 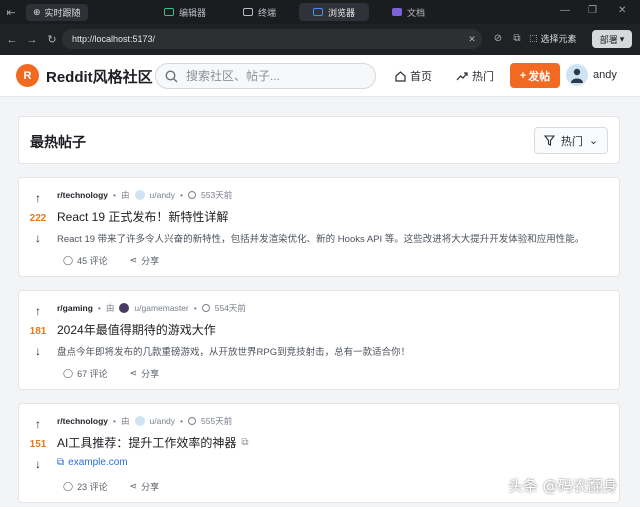 I want to click on cursor-icon: ⬚, so click(x=533, y=38).